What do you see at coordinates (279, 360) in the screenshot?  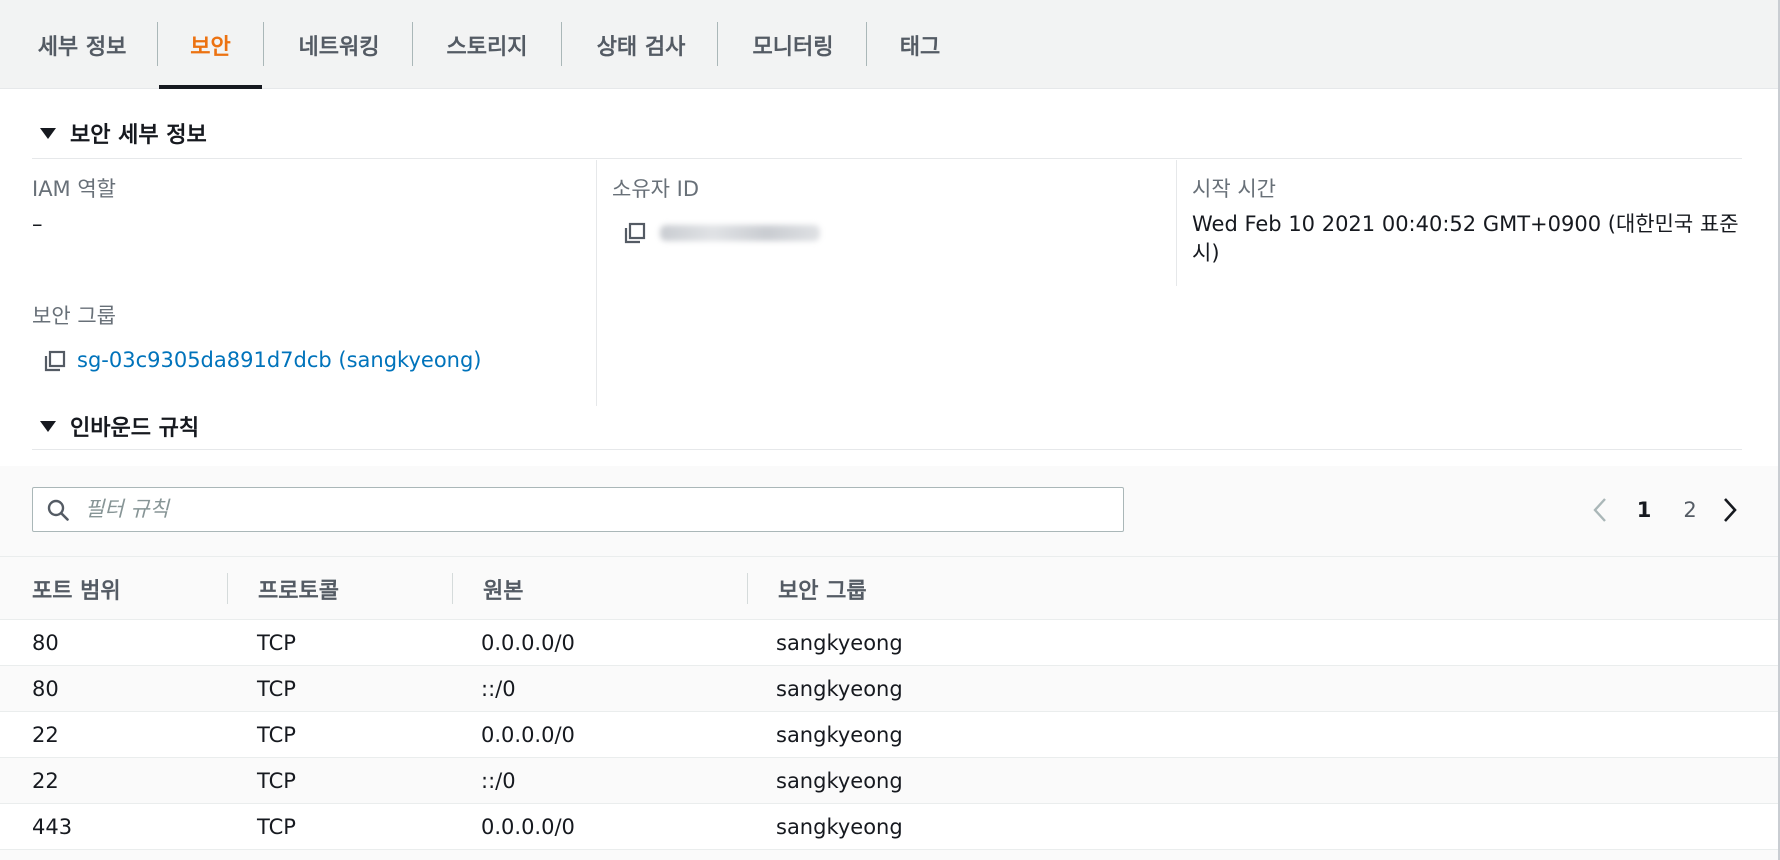 I see `security-group-link: sg-03c9305da891d7dcb (sangkyeong)` at bounding box center [279, 360].